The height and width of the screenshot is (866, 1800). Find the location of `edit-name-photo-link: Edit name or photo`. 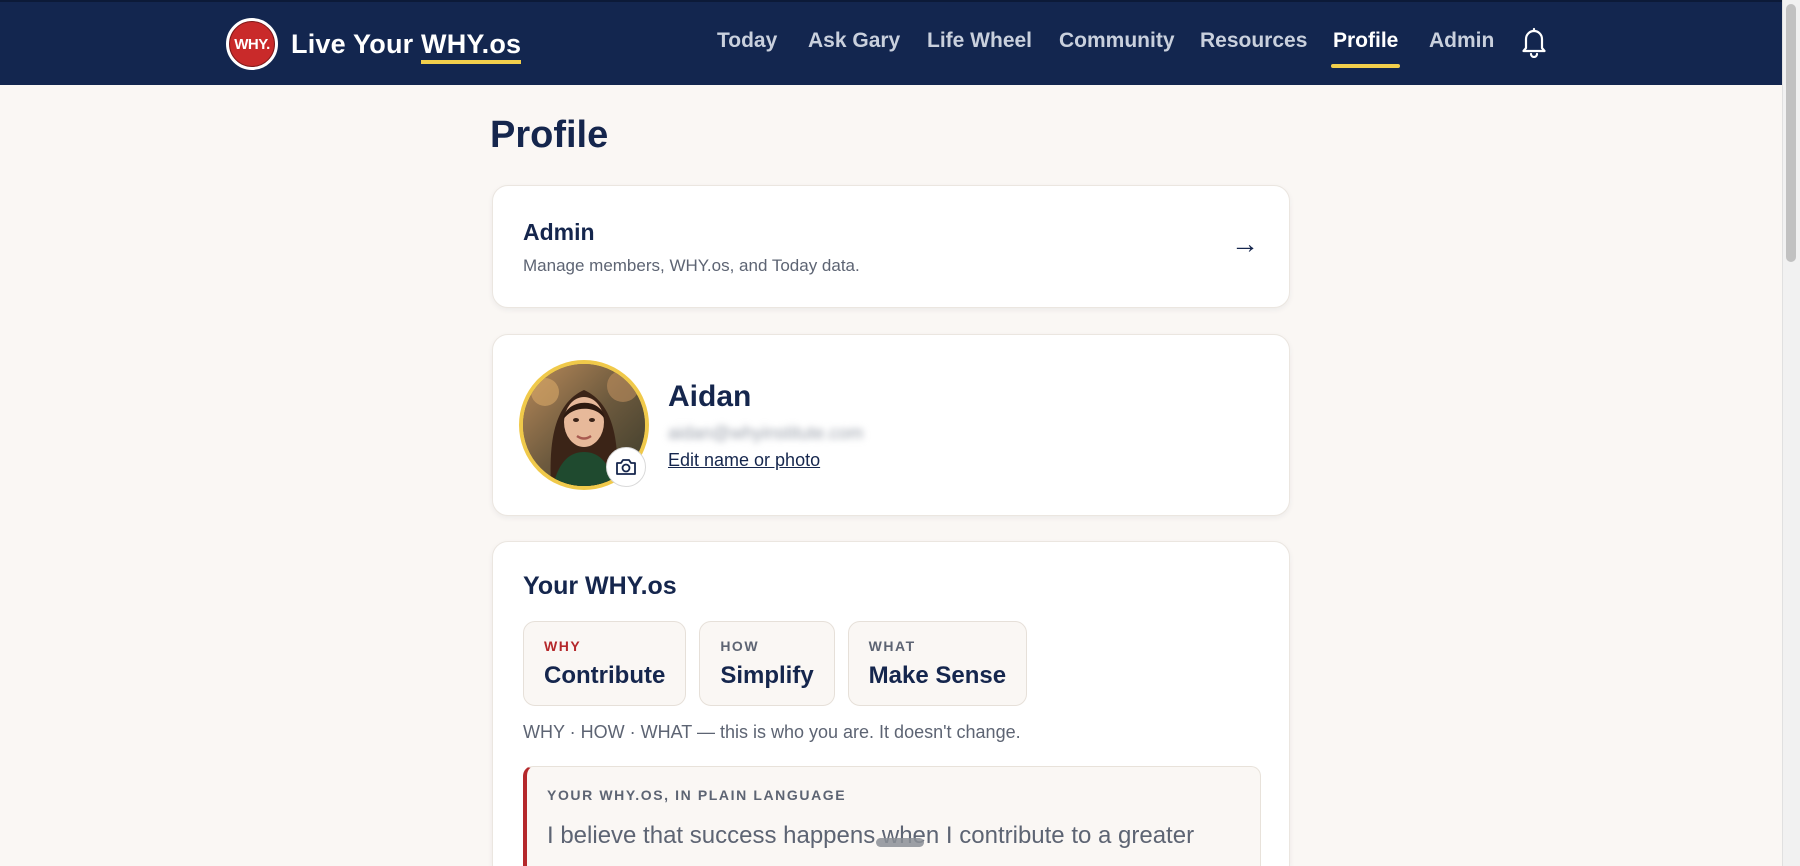

edit-name-photo-link: Edit name or photo is located at coordinates (744, 460).